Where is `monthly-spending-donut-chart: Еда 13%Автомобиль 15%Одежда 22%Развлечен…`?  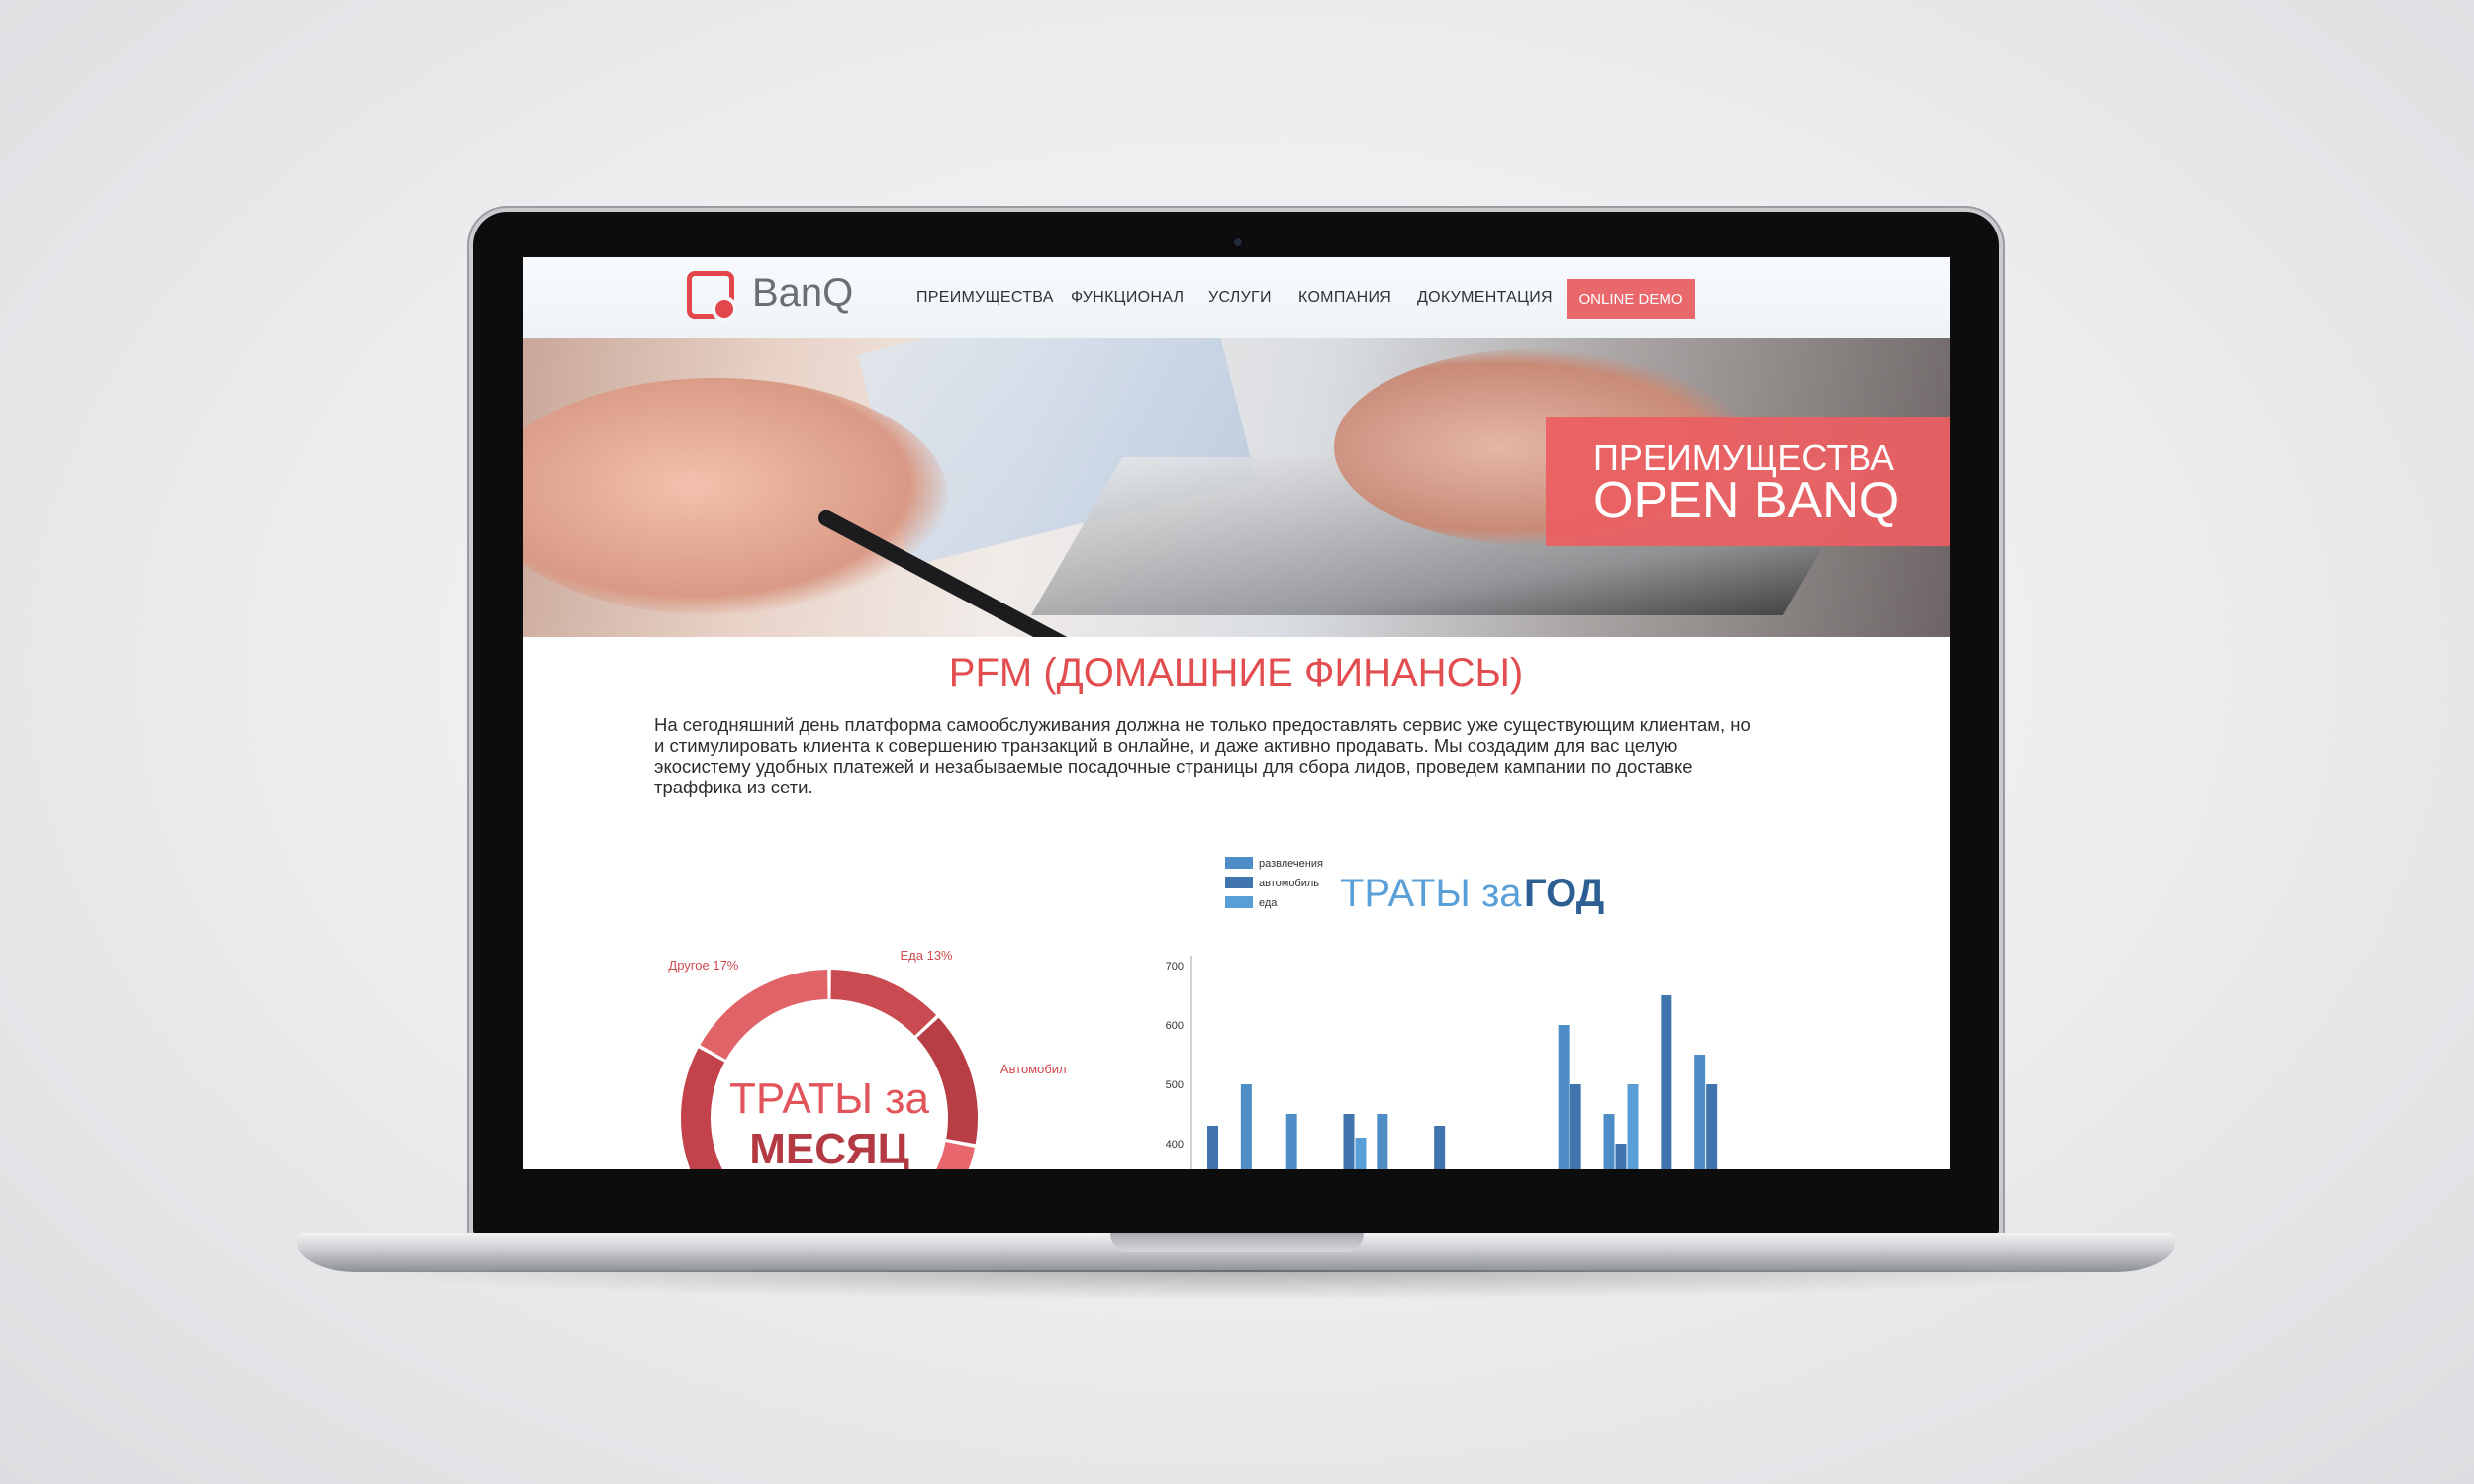 monthly-spending-donut-chart: Еда 13%Автомобиль 15%Одежда 22%Развлечен… is located at coordinates (868, 1058).